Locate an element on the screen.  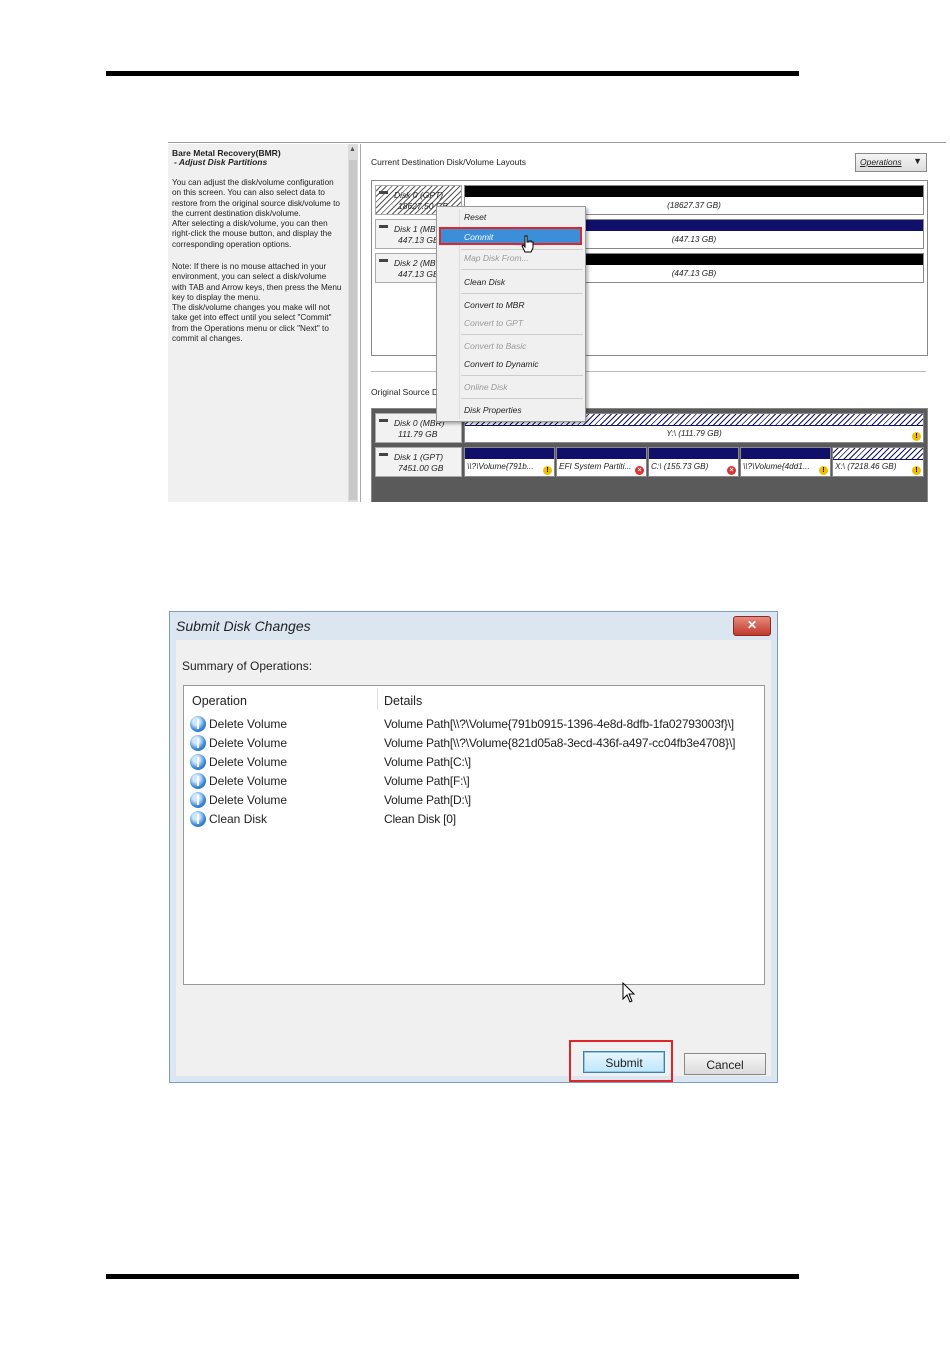
hand-cursor-icon is located at coordinates (527, 244).